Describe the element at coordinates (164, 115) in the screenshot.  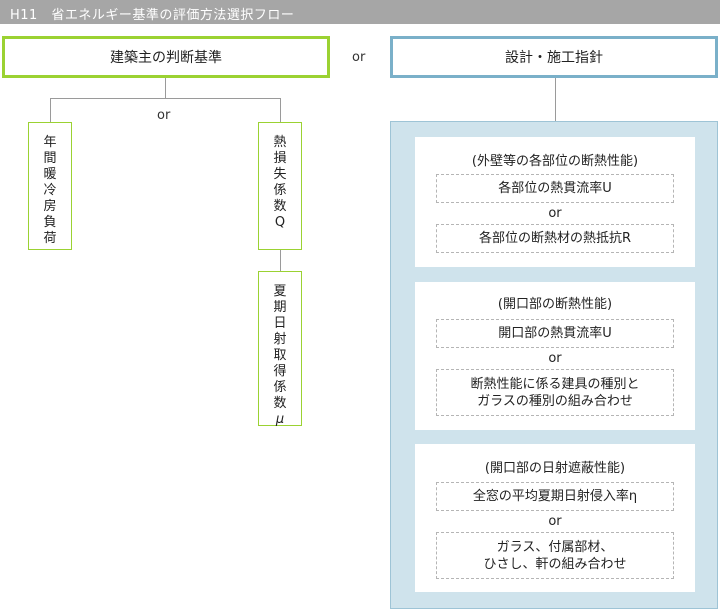
I see `left-or-label: or` at that location.